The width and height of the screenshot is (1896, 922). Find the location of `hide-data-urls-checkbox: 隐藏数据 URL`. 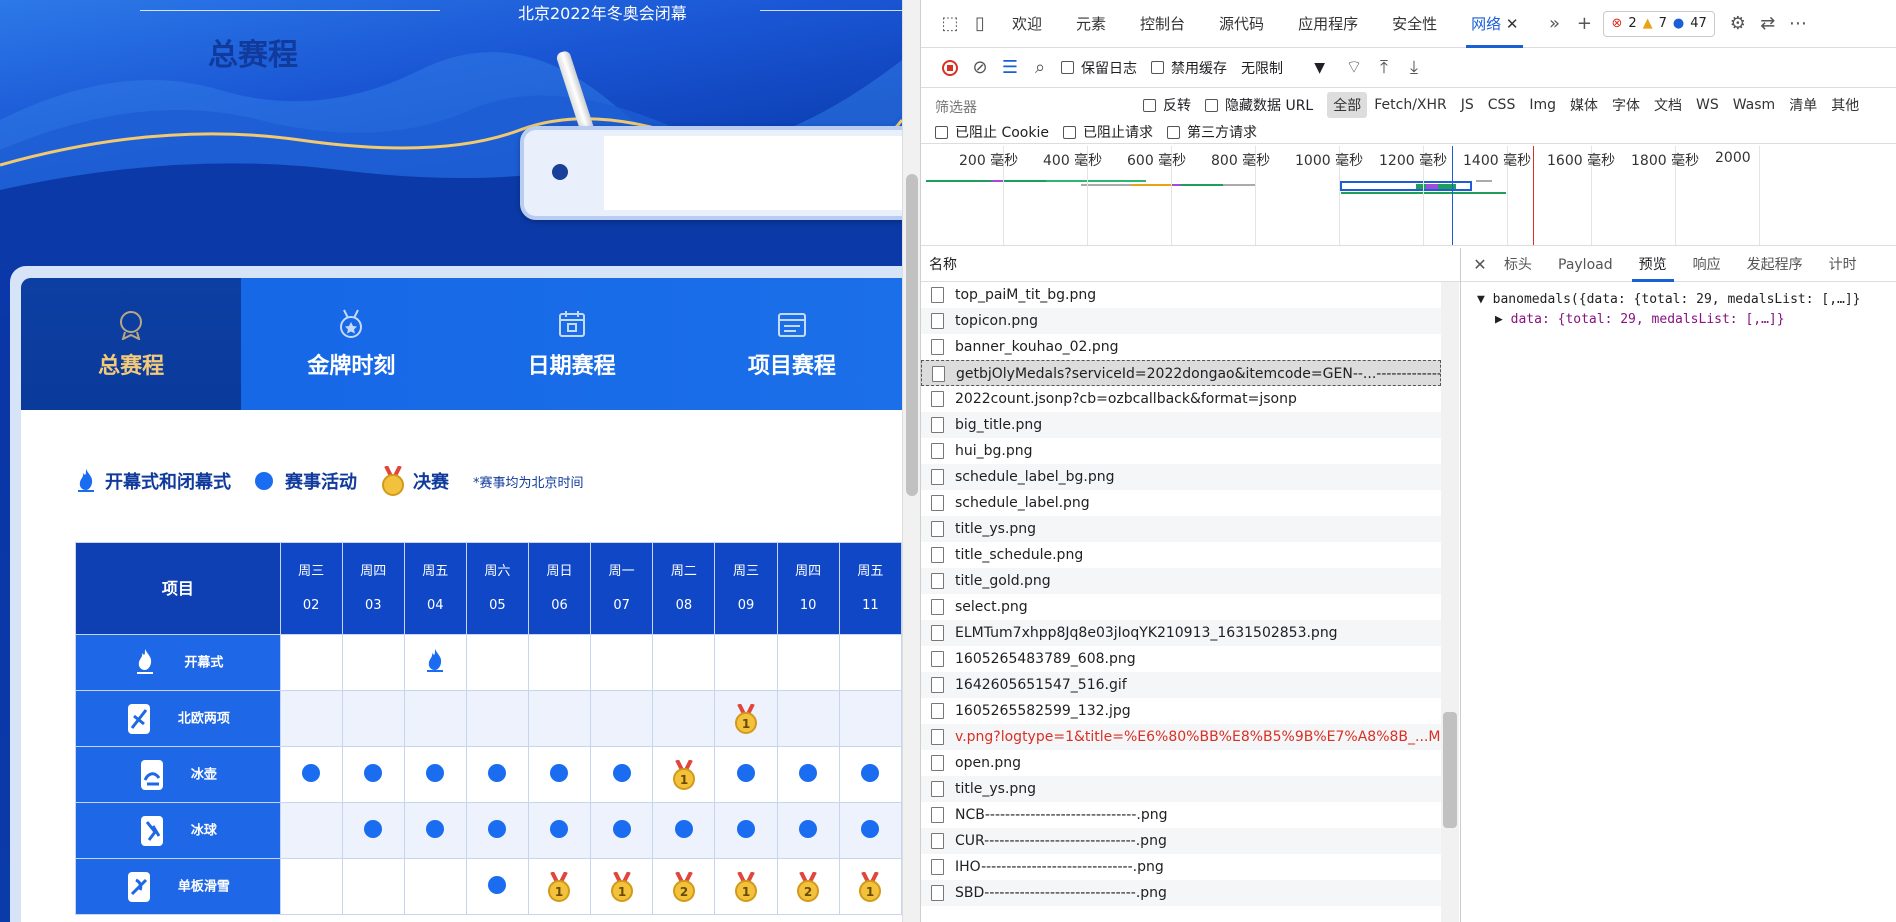

hide-data-urls-checkbox: 隐藏数据 URL is located at coordinates (1259, 105).